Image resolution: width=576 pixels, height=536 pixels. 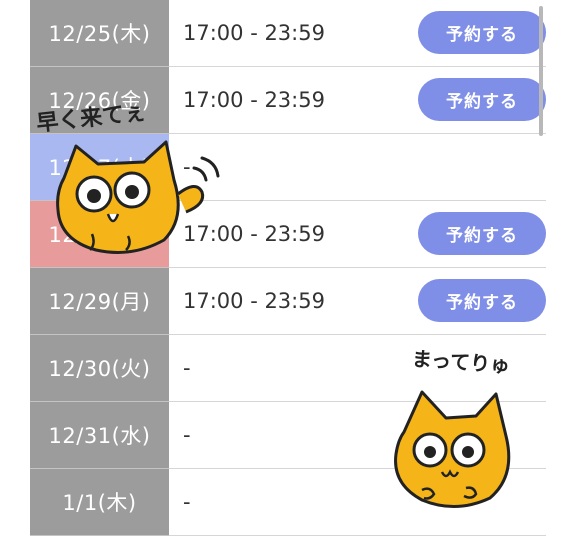 What do you see at coordinates (99, 435) in the screenshot?
I see `date-cell: 12/31(水)` at bounding box center [99, 435].